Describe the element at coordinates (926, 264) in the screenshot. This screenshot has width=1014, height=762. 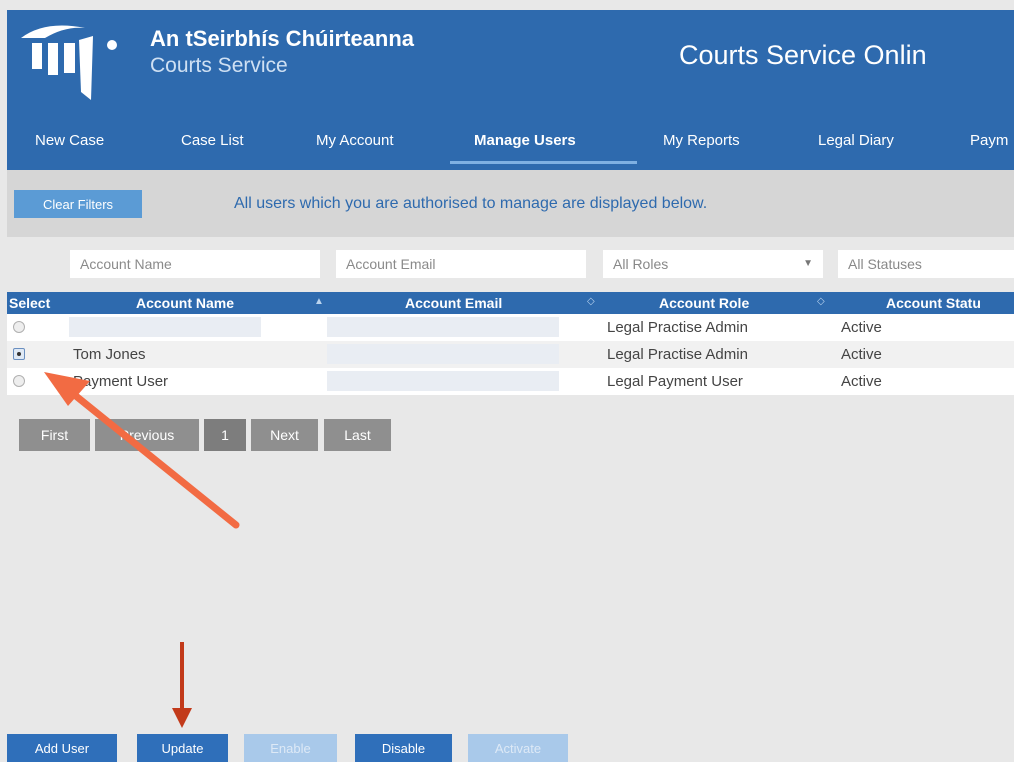
I see `statuses-select: All Statuses` at that location.